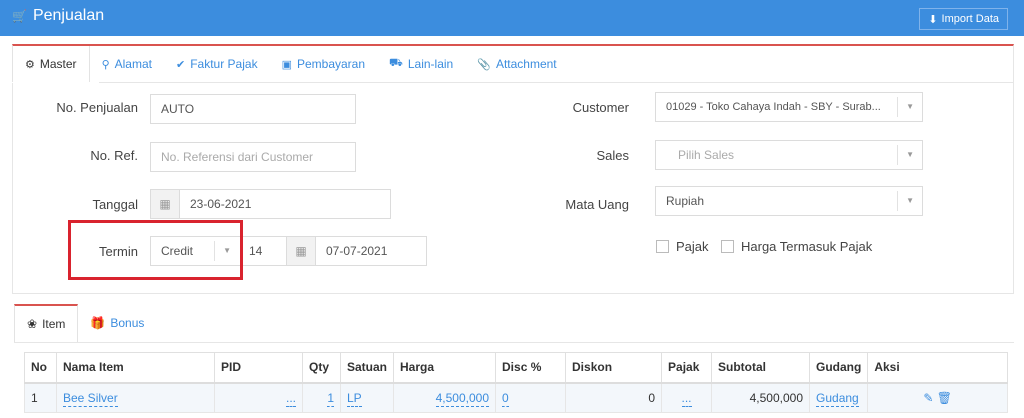  What do you see at coordinates (58, 64) in the screenshot?
I see `tab-master-label: Master` at bounding box center [58, 64].